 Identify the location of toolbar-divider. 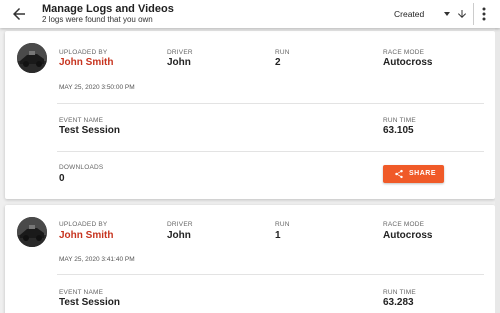
(473, 14).